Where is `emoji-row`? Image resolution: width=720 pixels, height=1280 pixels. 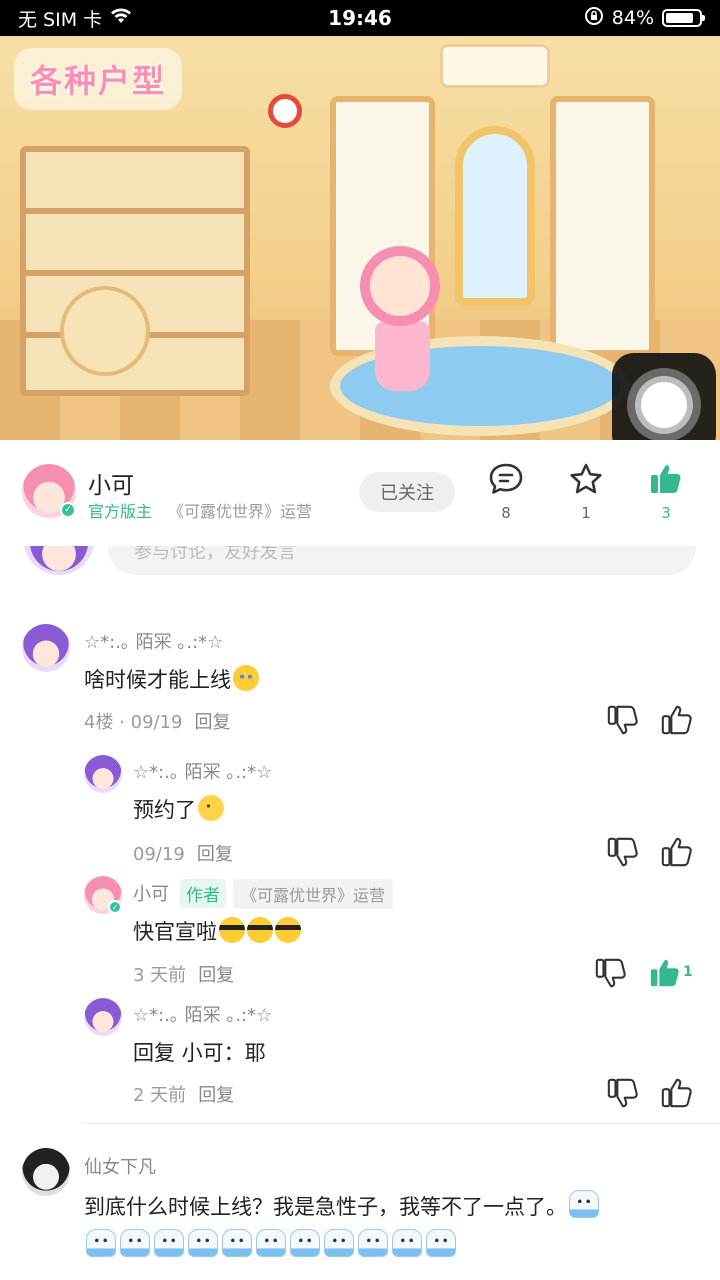
emoji-row is located at coordinates (270, 1243).